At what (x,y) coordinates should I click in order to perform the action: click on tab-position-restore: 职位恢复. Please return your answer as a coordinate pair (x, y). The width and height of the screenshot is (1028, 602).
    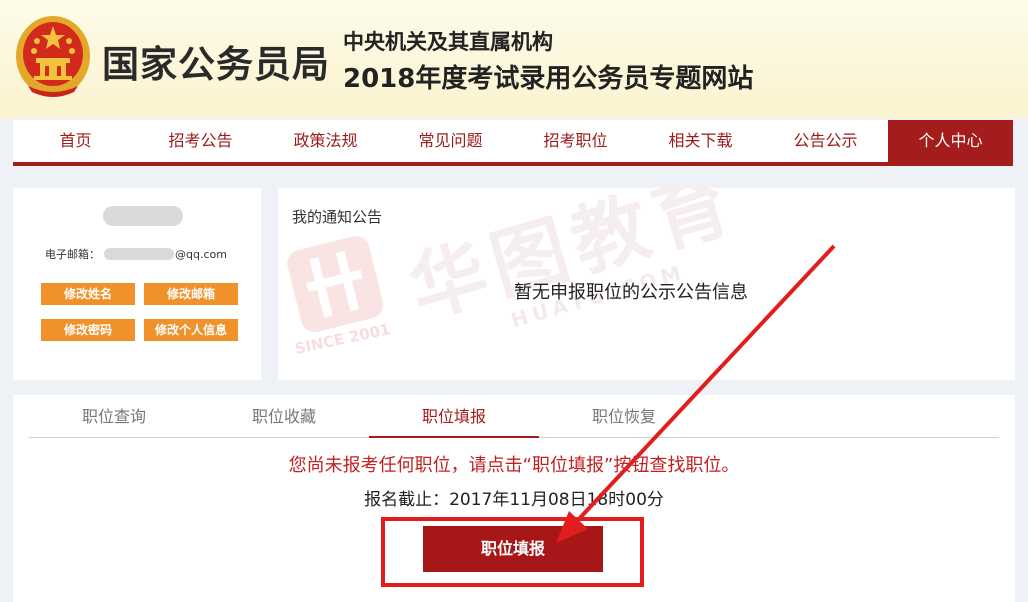
    Looking at the image, I should click on (624, 416).